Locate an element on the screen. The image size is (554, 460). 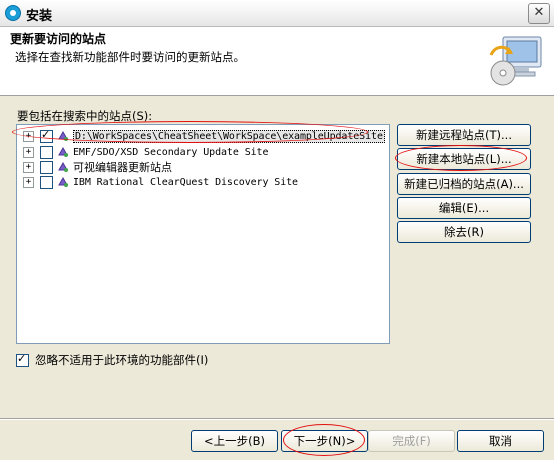
close-icon: ✕ is located at coordinates (539, 12).